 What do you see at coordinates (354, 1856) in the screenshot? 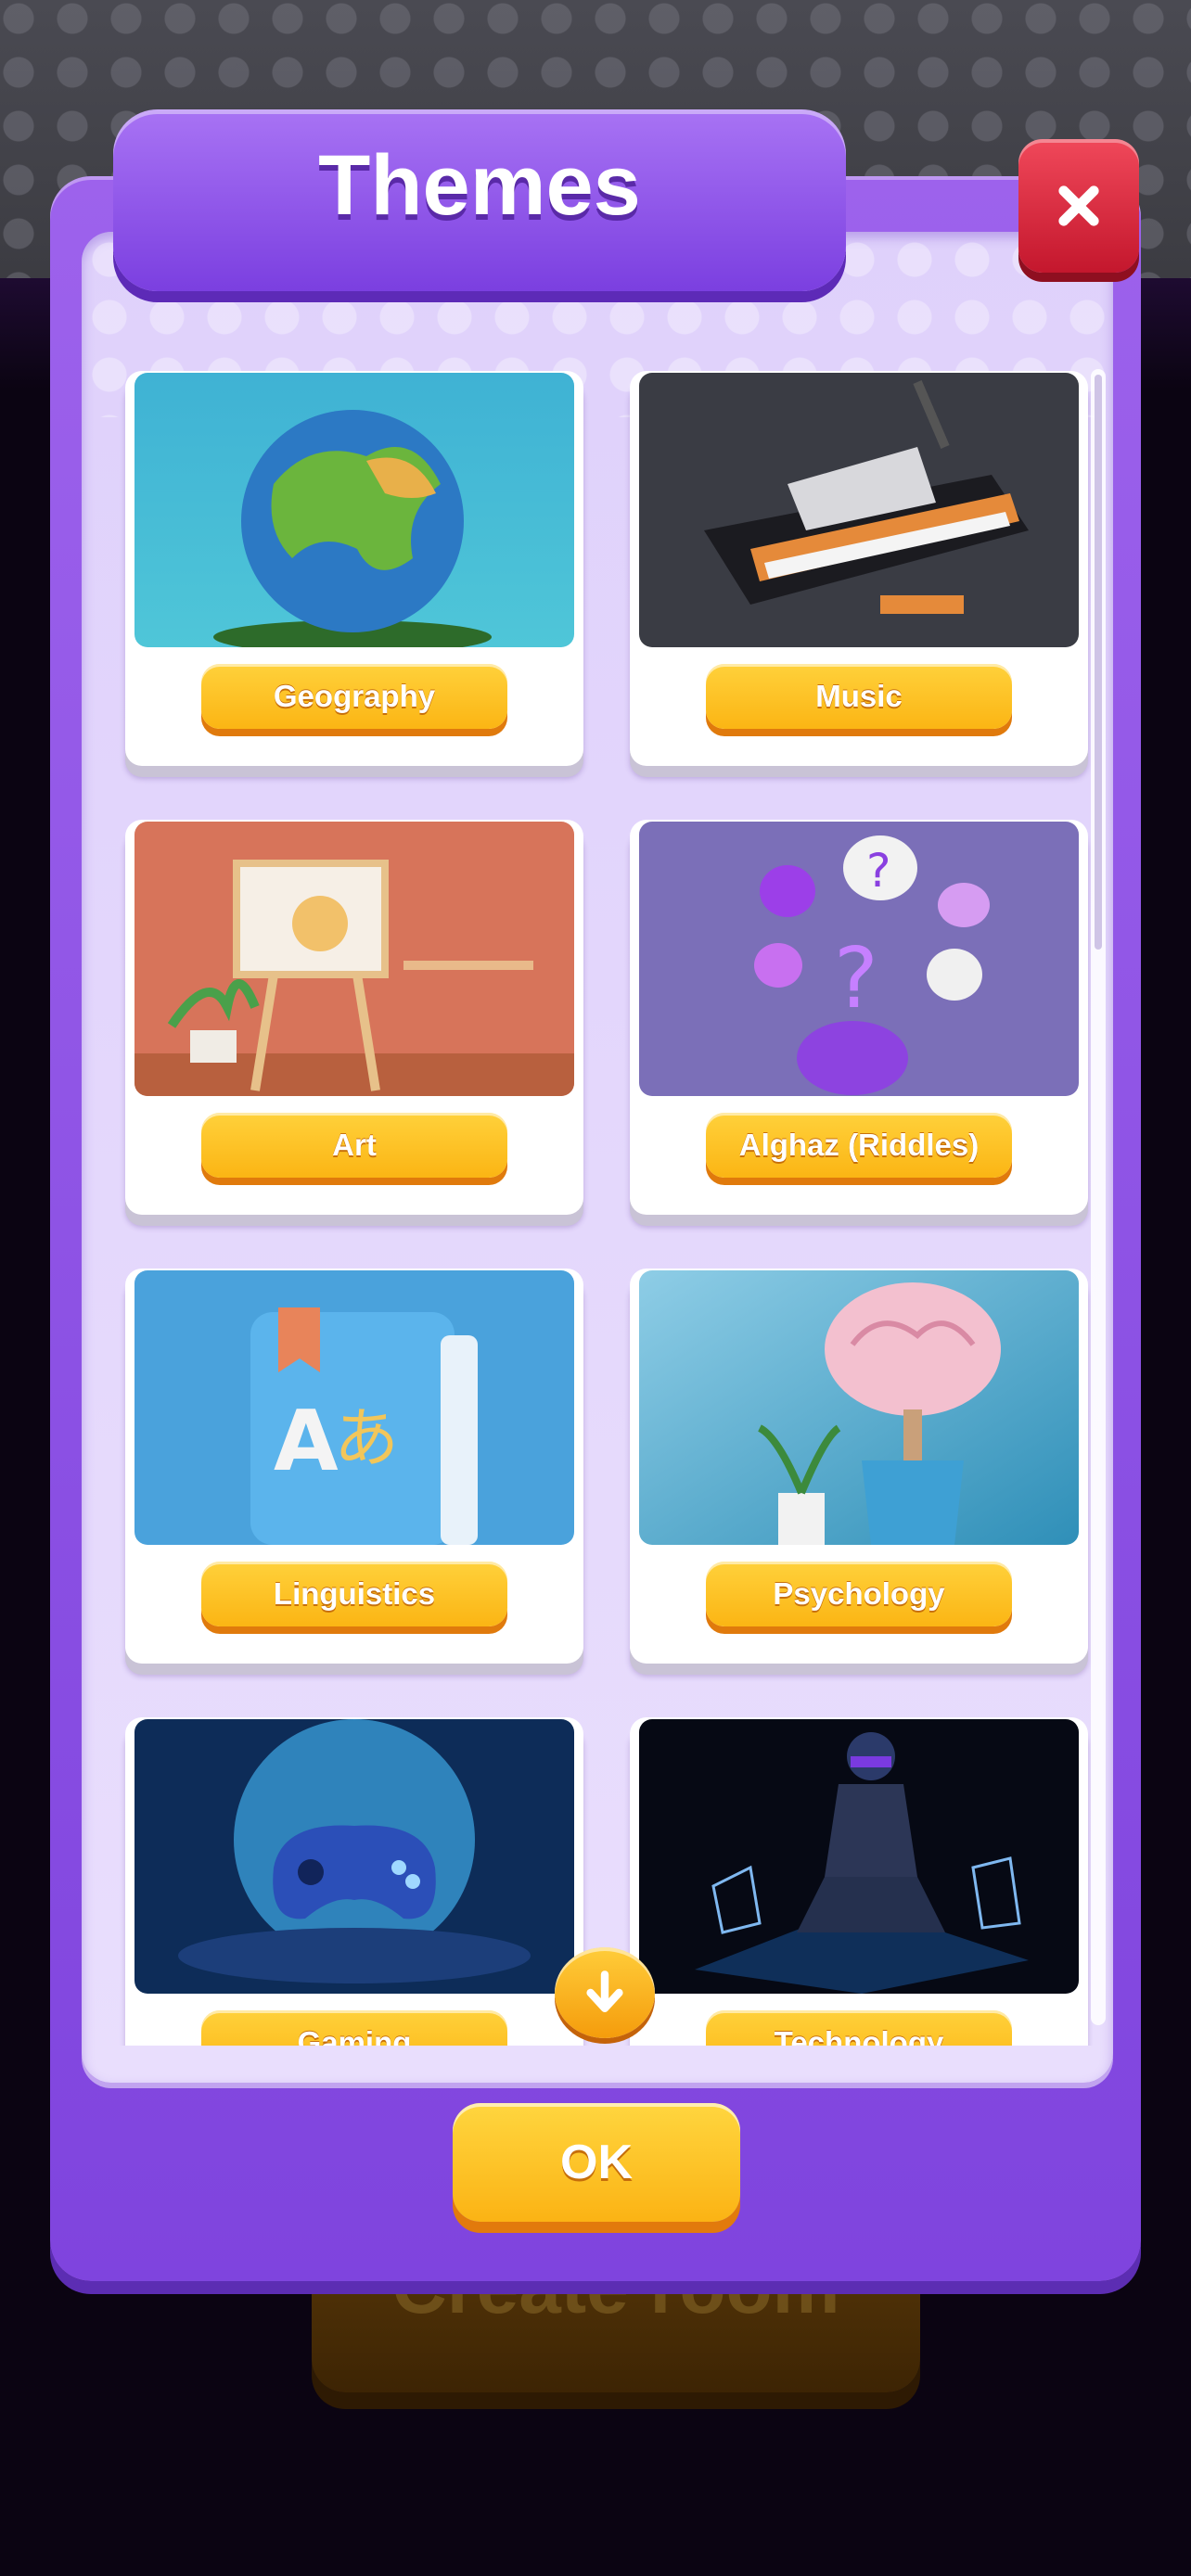
I see `gamepad-image` at bounding box center [354, 1856].